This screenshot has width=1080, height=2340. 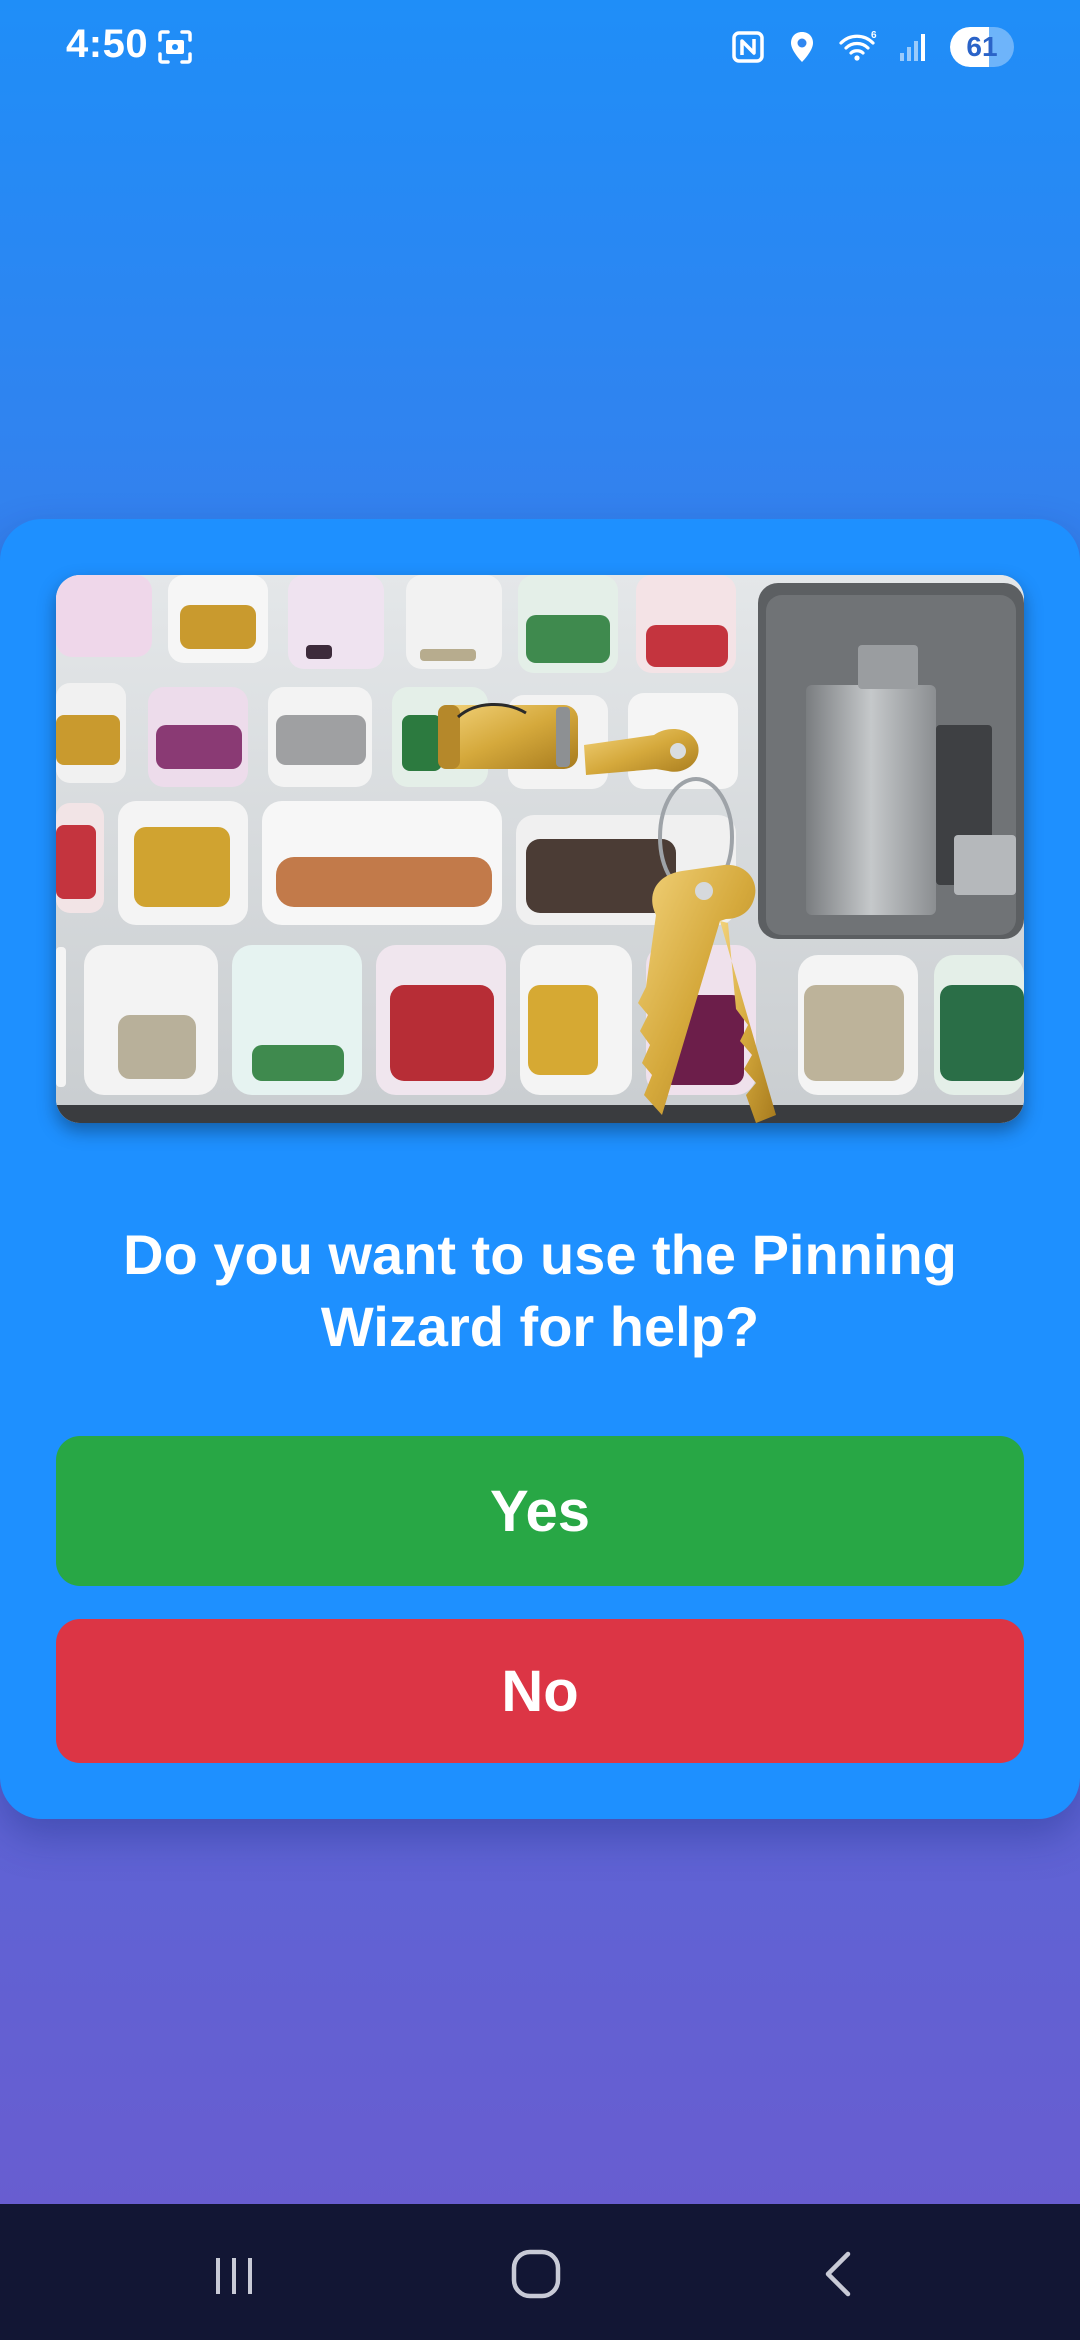 What do you see at coordinates (175, 47) in the screenshot?
I see `screenshot-icon` at bounding box center [175, 47].